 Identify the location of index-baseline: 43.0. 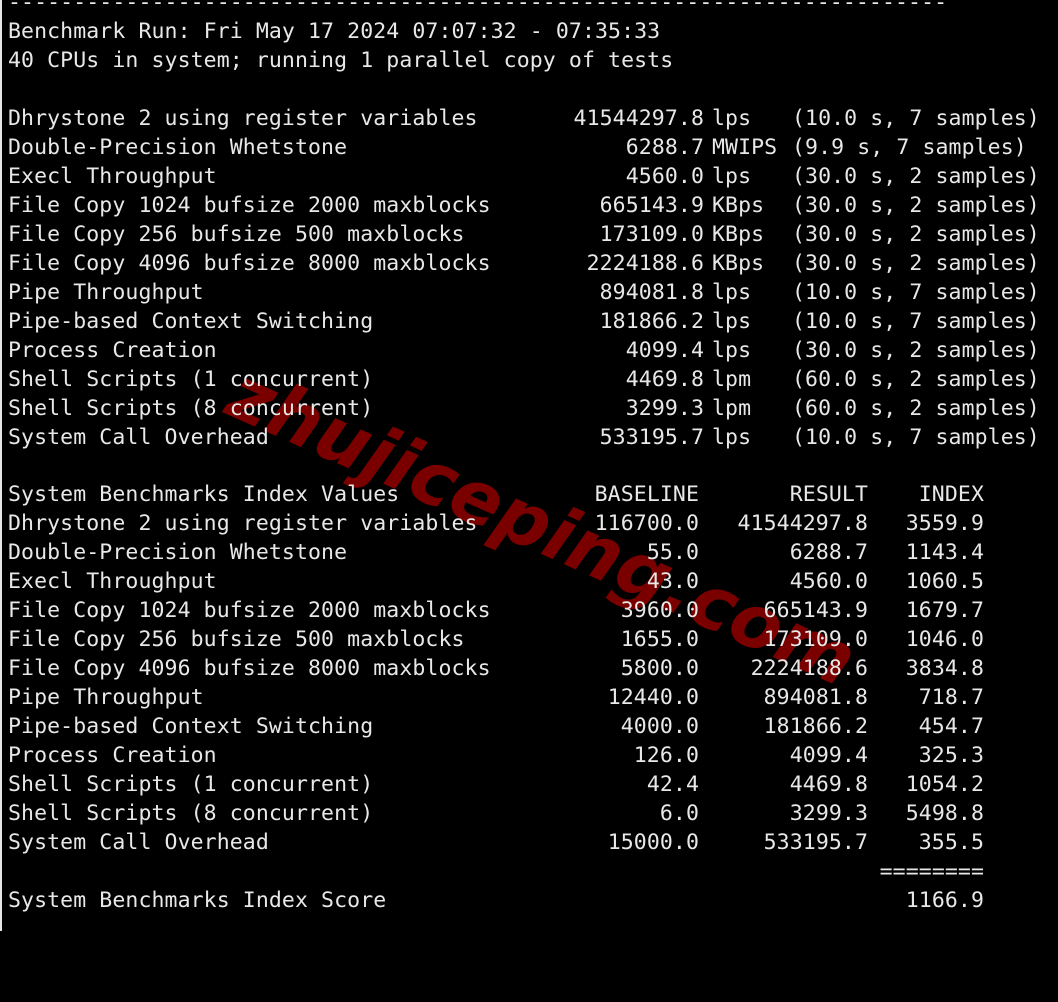
(672, 581).